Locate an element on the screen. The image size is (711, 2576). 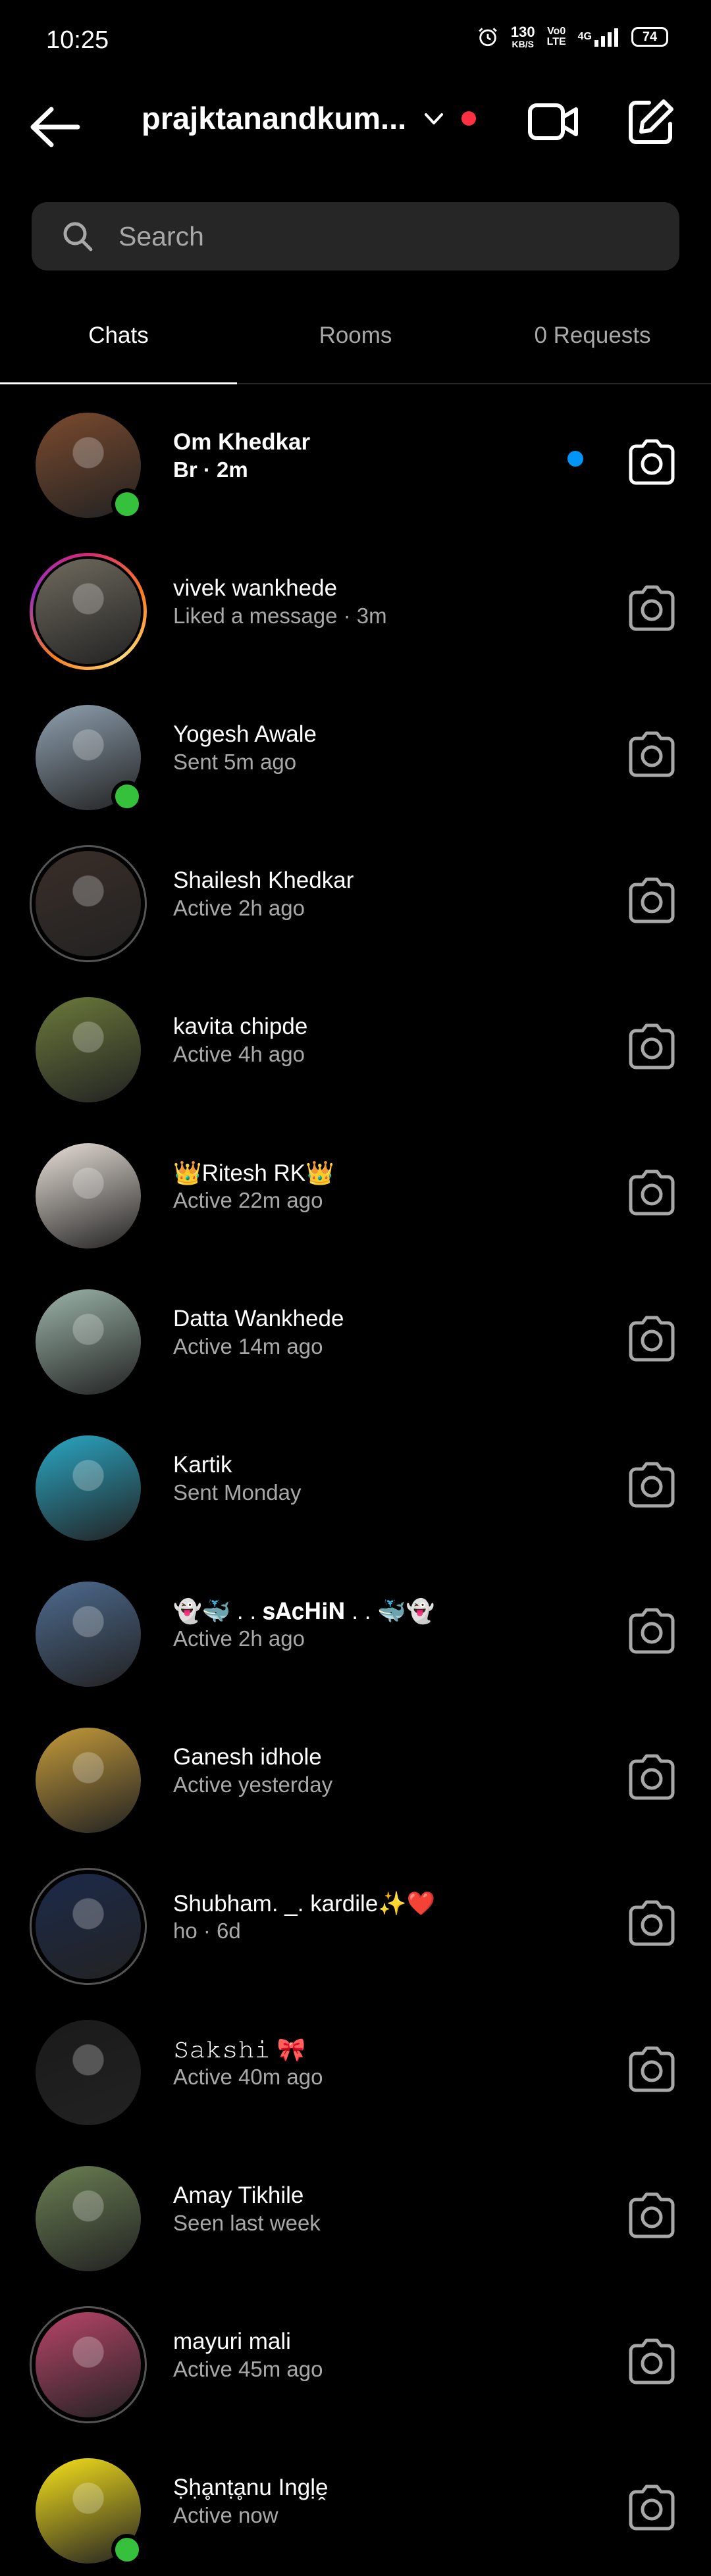
chat-row: 👑Ritesh RK👑 Active 22m ago is located at coordinates (355, 1188).